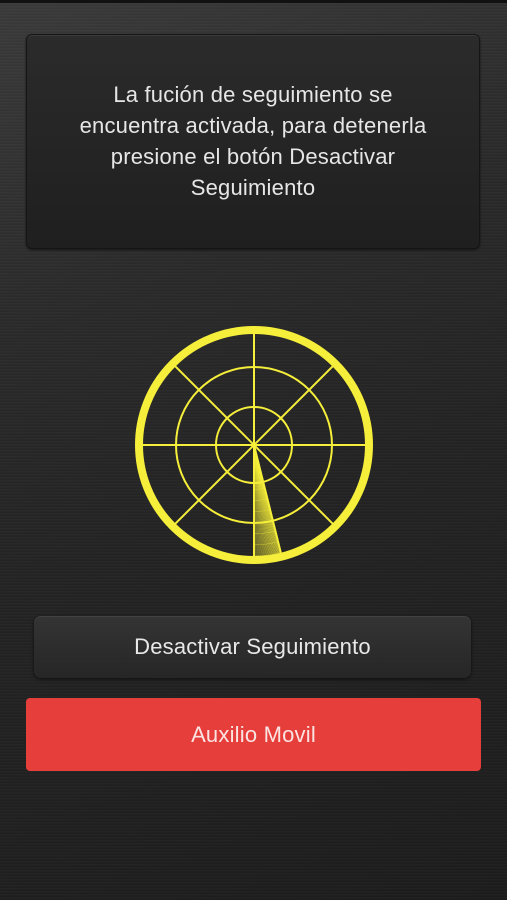  Describe the element at coordinates (267, 500) in the screenshot. I see `radar-sweep` at that location.